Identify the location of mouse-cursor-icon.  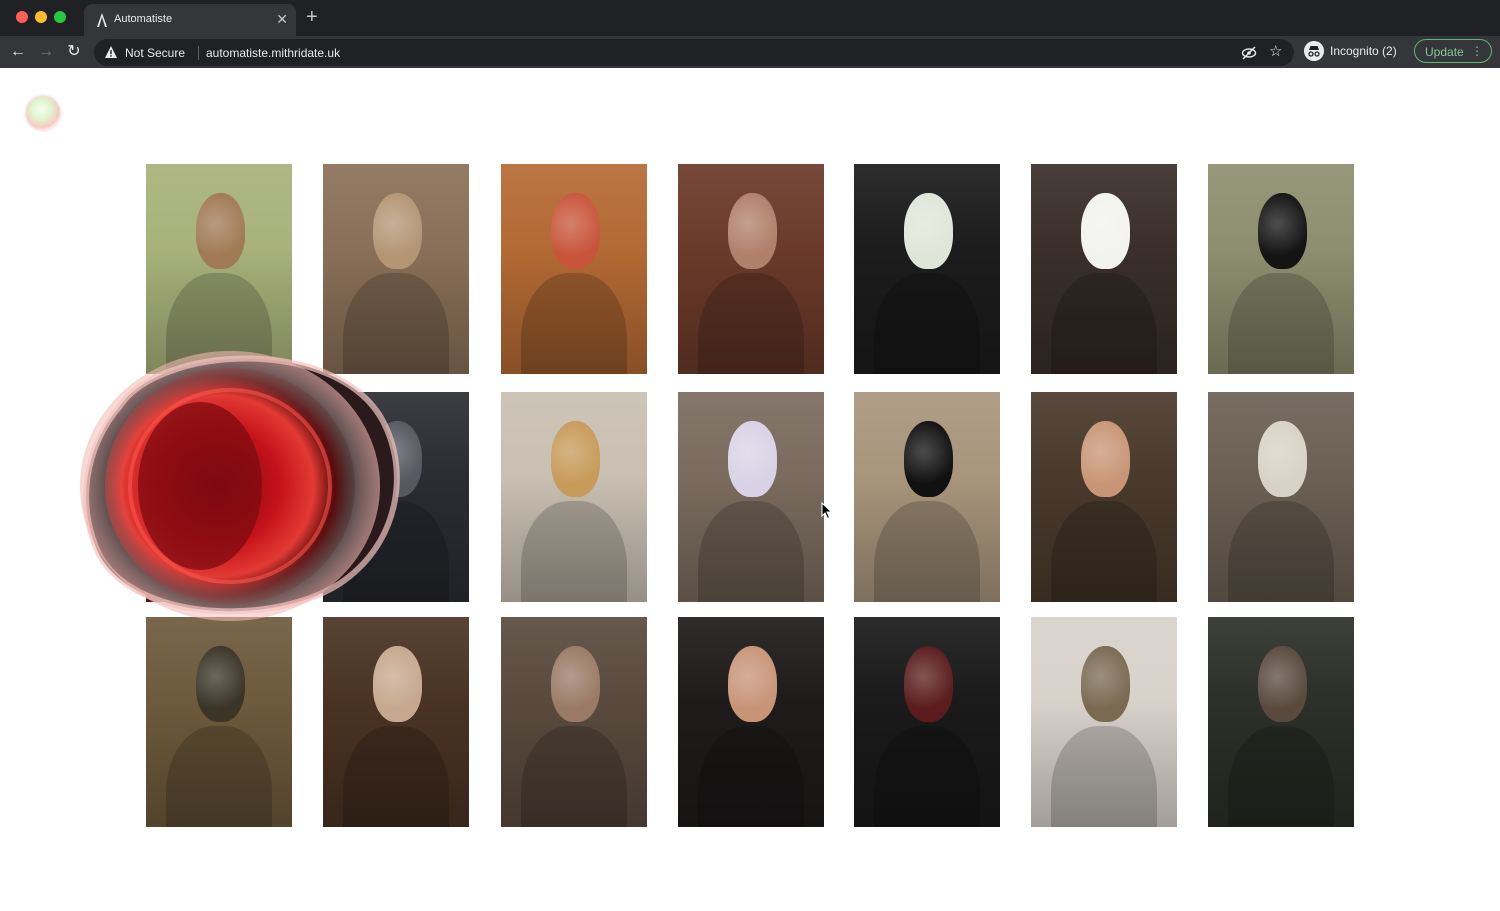
(827, 511).